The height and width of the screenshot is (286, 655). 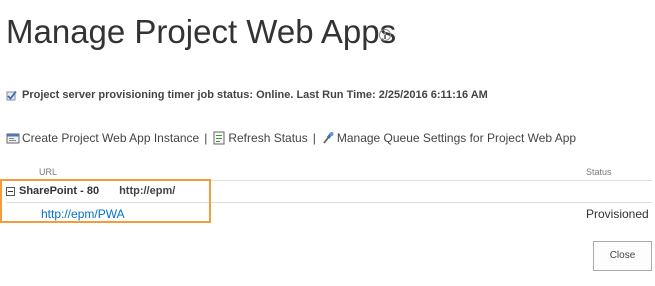 I want to click on pwa-instance-status: Provisioned, so click(x=617, y=214).